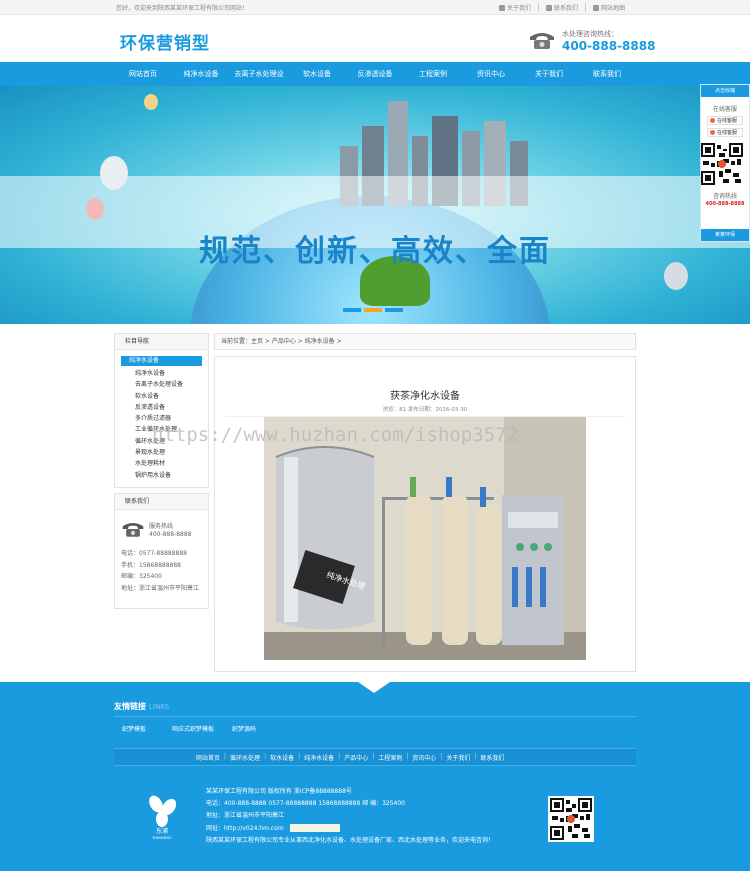 Image resolution: width=750 pixels, height=871 pixels. What do you see at coordinates (130, 706) in the screenshot?
I see `friend-title-text: 友情链接` at bounding box center [130, 706].